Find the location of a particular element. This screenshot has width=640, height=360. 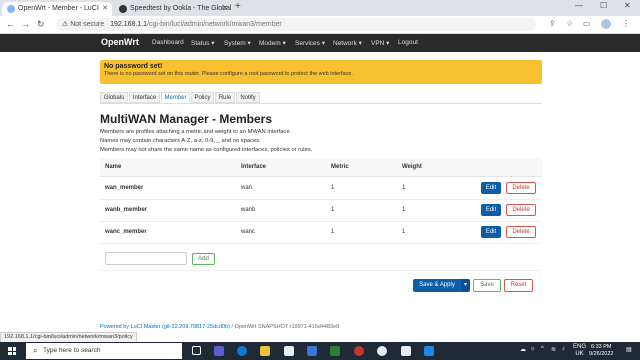

tab-member: Member is located at coordinates (175, 97).